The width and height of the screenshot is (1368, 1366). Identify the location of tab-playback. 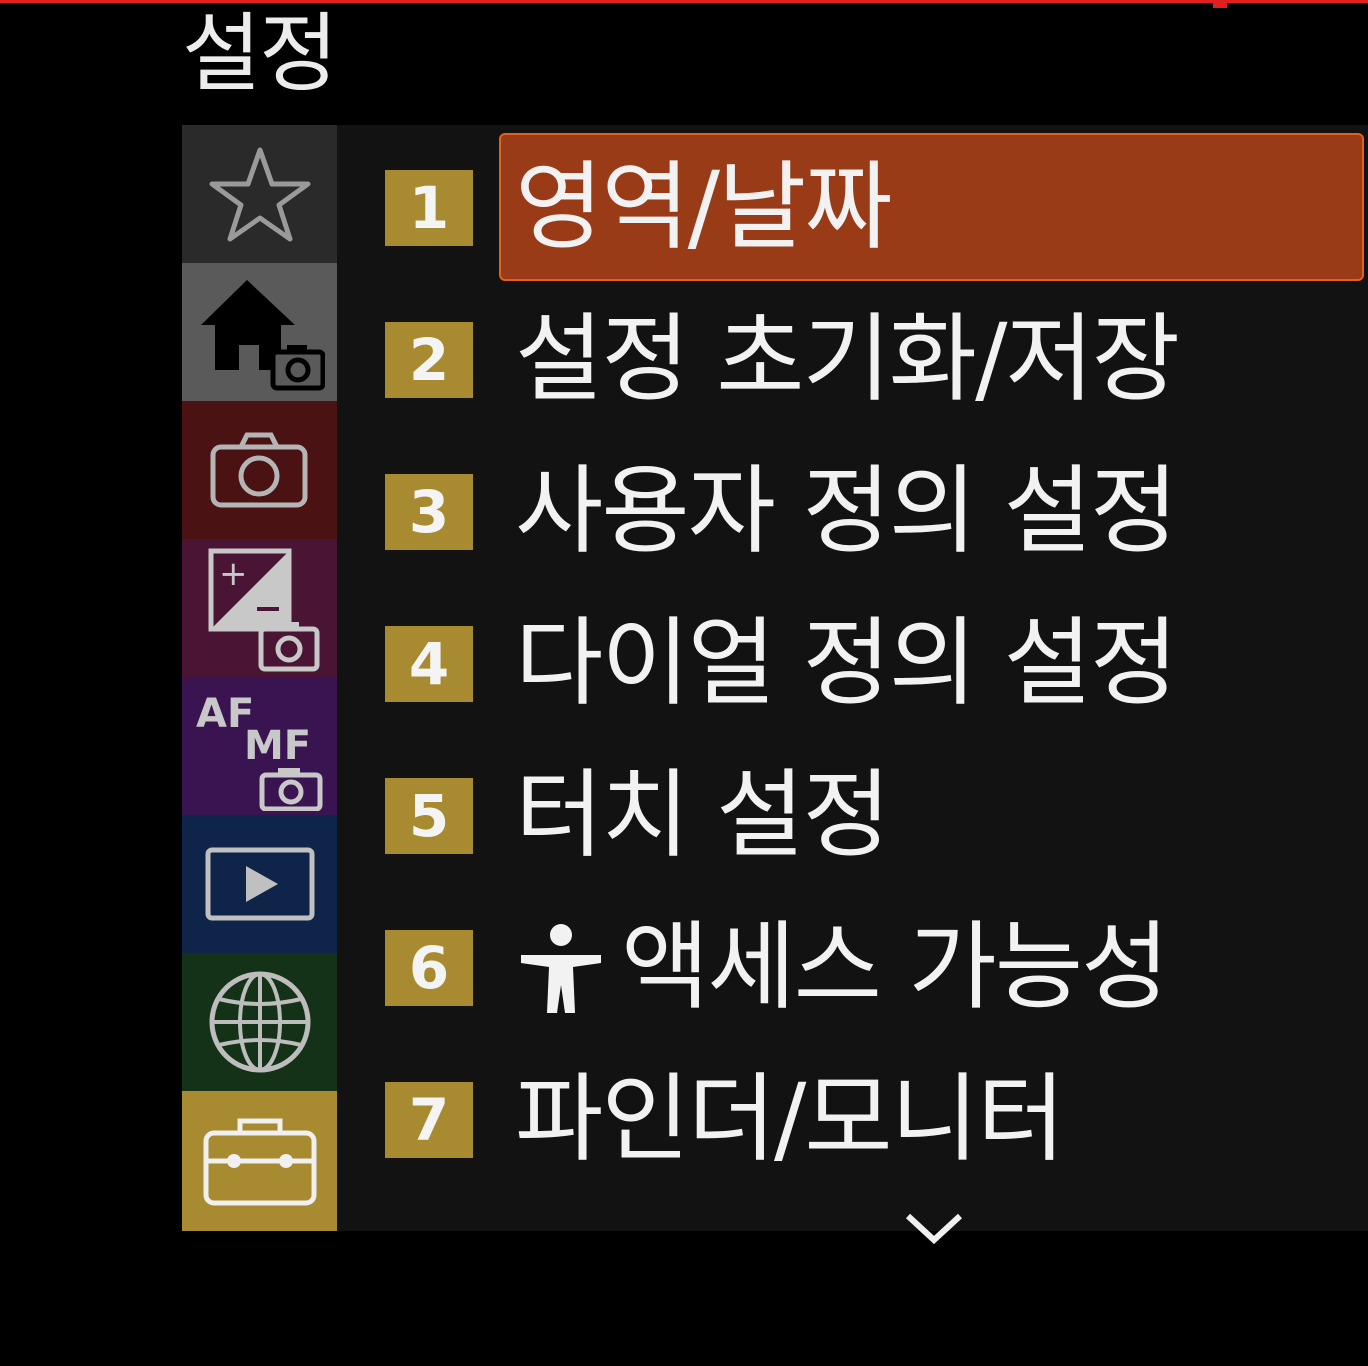
(259, 884).